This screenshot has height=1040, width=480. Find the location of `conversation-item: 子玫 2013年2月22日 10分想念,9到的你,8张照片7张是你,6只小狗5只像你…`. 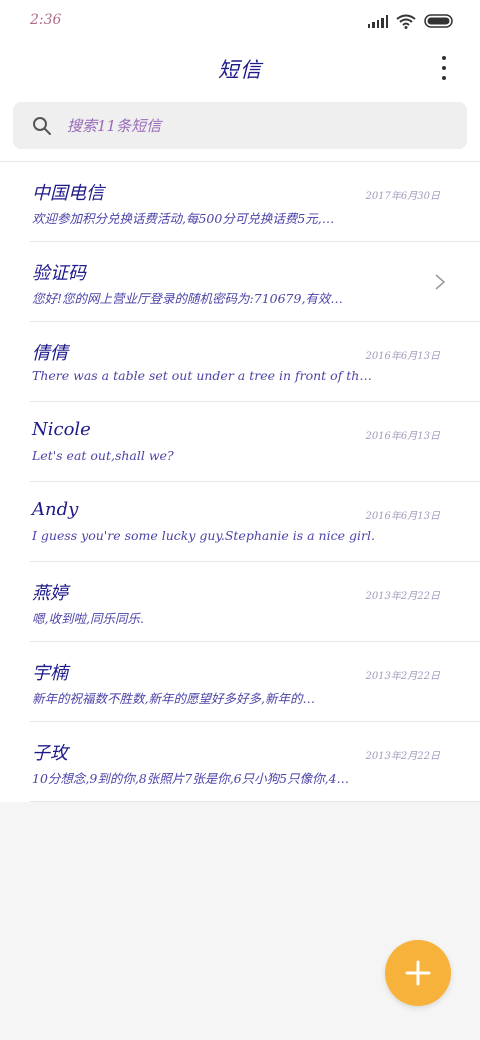

conversation-item: 子玫 2013年2月22日 10分想念,9到的你,8张照片7张是你,6只小狗5只像你… is located at coordinates (255, 762).